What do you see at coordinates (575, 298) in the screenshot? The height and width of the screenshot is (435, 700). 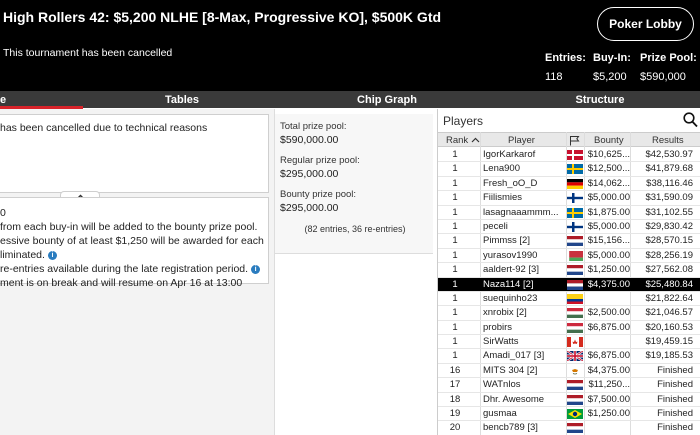 I see `co-flag-icon` at bounding box center [575, 298].